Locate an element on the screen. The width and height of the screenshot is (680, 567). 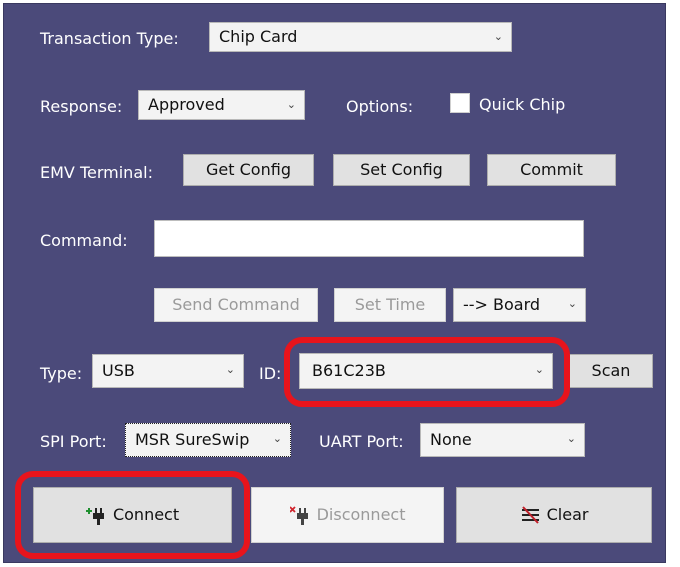
type-value: USB is located at coordinates (118, 370).